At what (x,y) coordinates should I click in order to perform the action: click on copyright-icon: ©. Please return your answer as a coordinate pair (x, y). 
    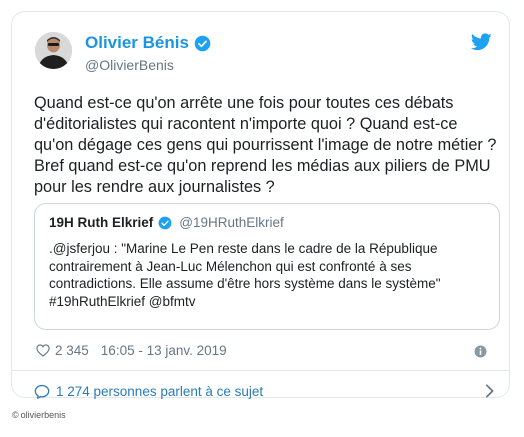
    Looking at the image, I should click on (15, 415).